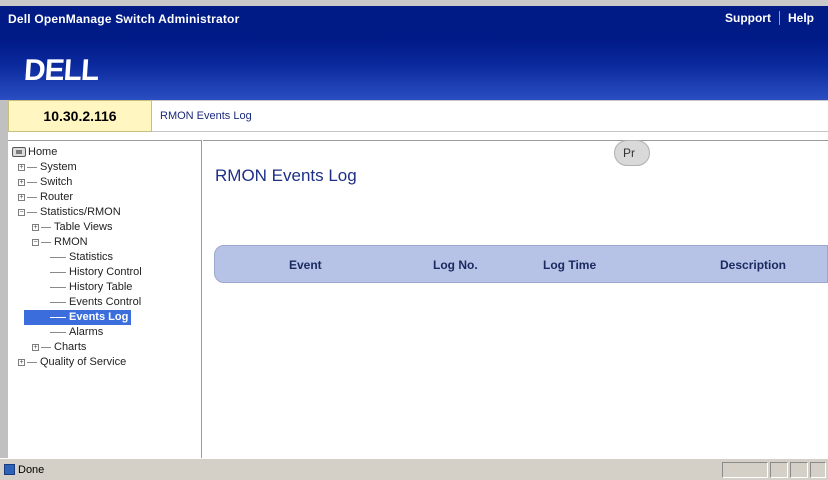 This screenshot has width=828, height=480. I want to click on print-button: Pr, so click(632, 153).